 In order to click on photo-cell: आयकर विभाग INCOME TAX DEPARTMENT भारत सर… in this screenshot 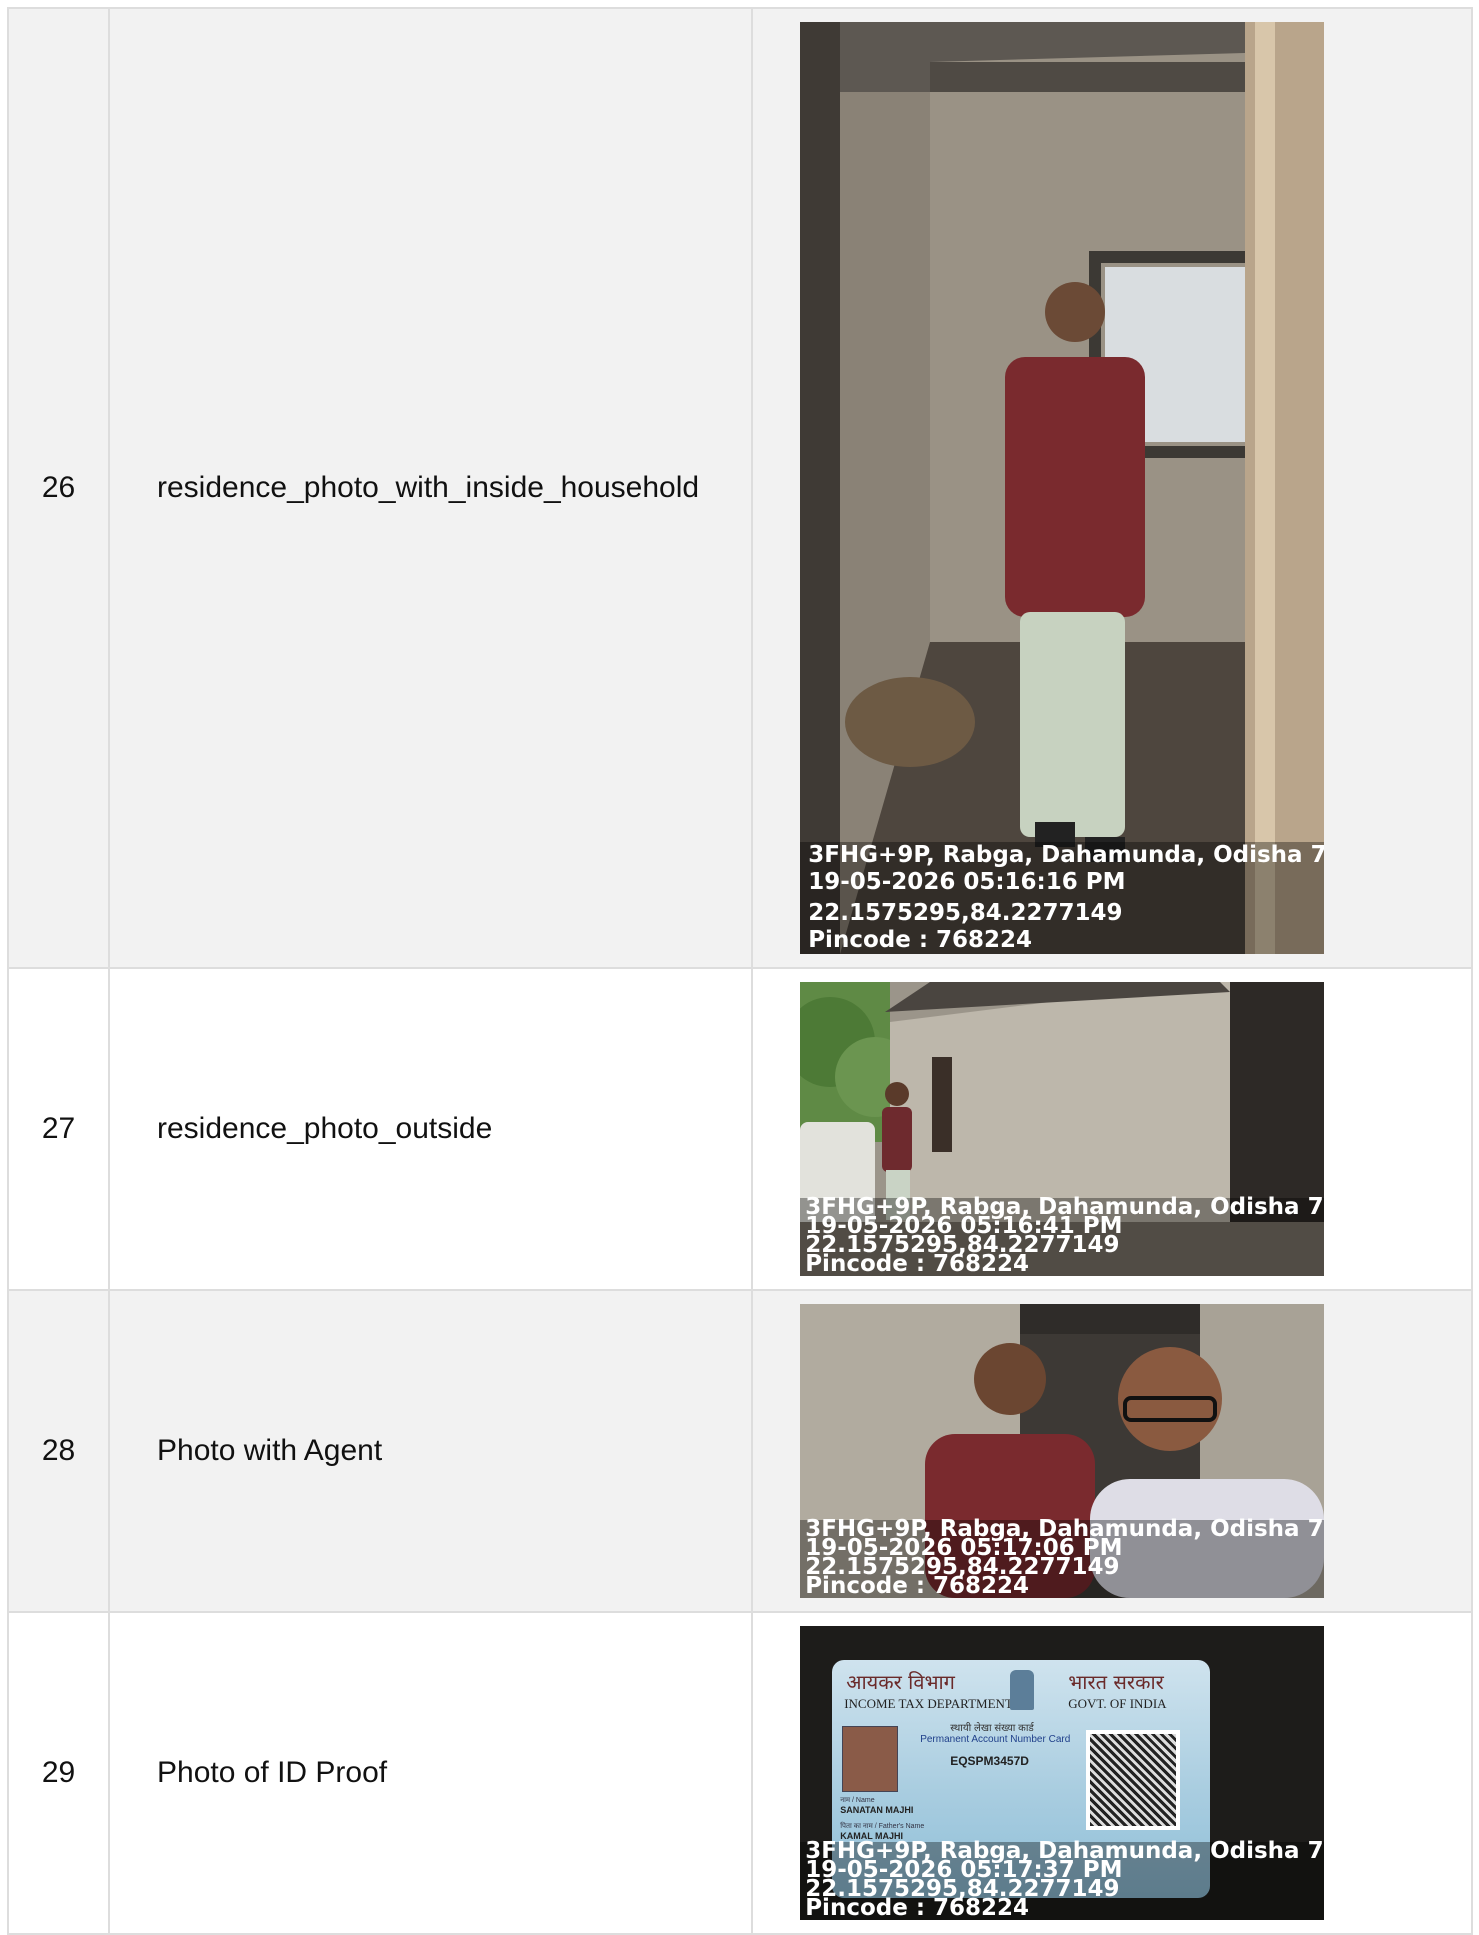, I will do `click(1112, 1773)`.